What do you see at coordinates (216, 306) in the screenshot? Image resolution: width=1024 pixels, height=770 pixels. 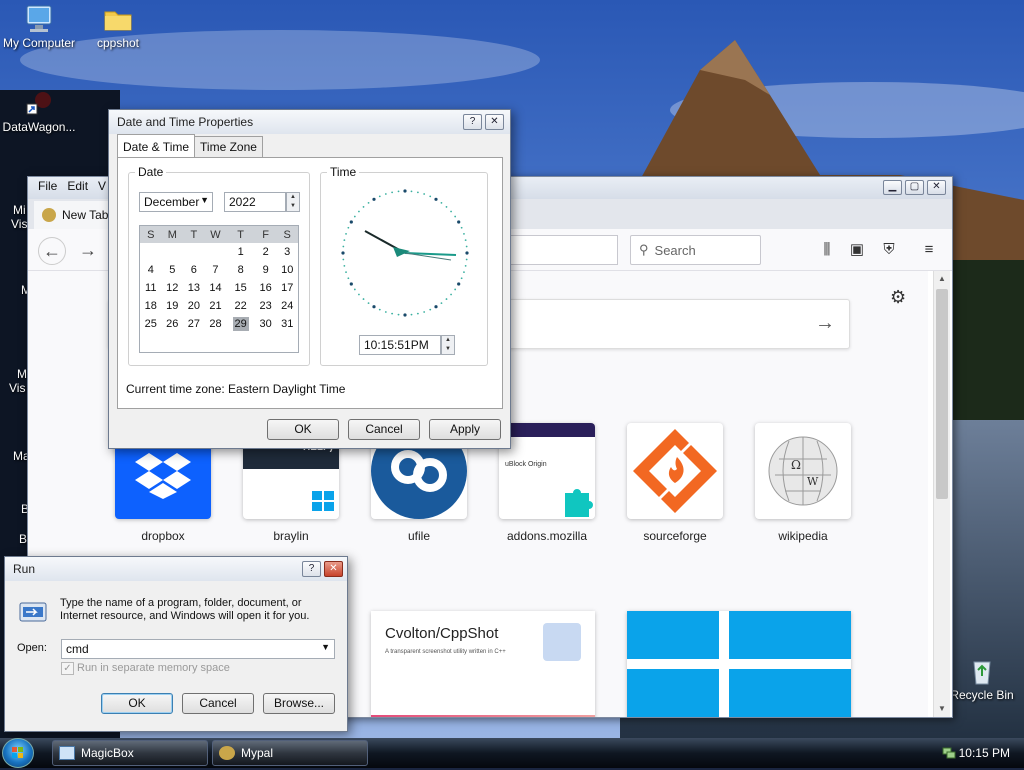 I see `calendar-day: 21` at bounding box center [216, 306].